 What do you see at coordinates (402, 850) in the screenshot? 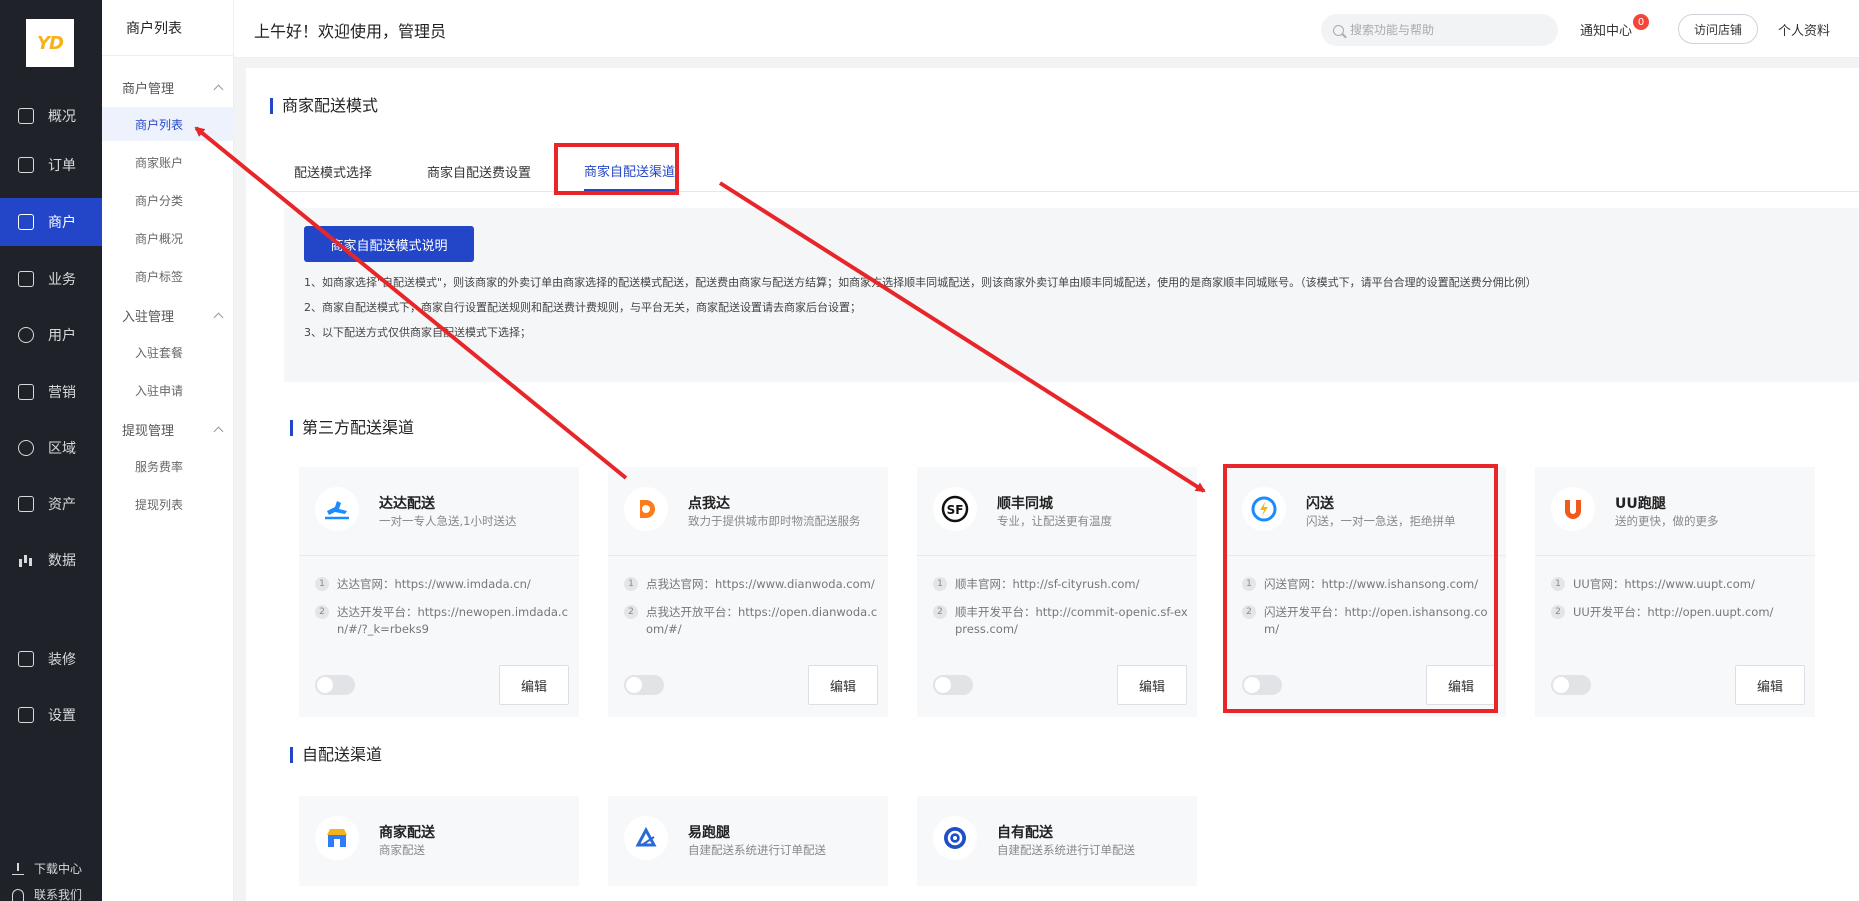
I see `channel-desc: 商家配送` at bounding box center [402, 850].